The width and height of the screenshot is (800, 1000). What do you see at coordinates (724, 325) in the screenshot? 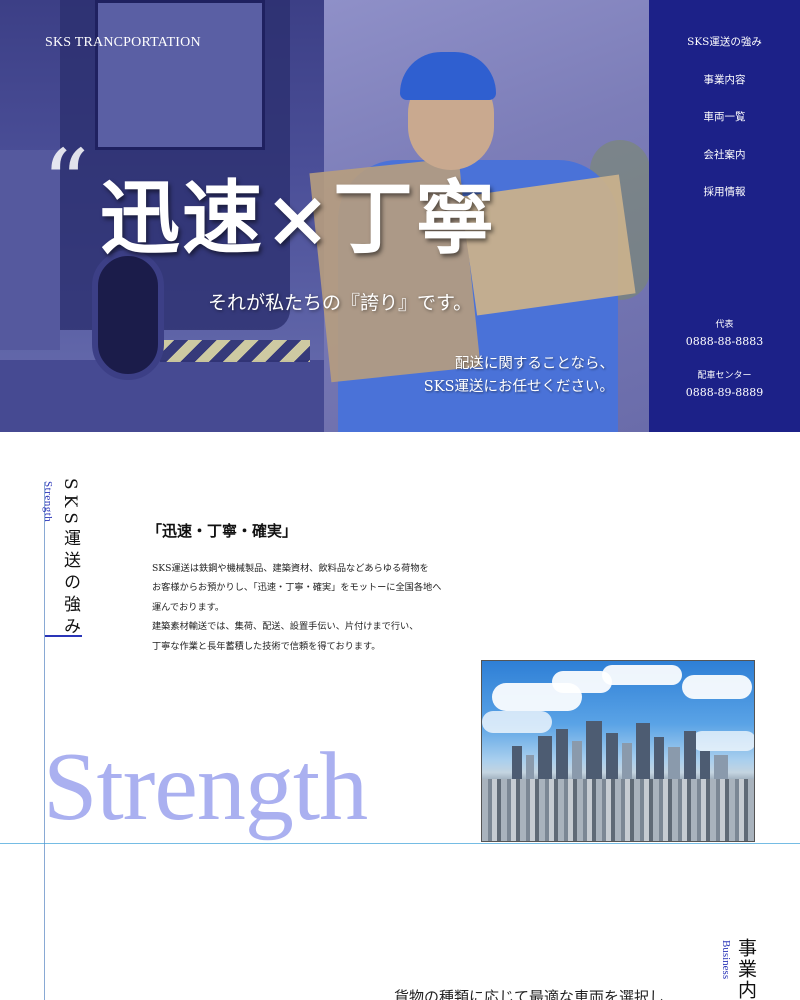
I see `contact-main-label: 代表` at bounding box center [724, 325].